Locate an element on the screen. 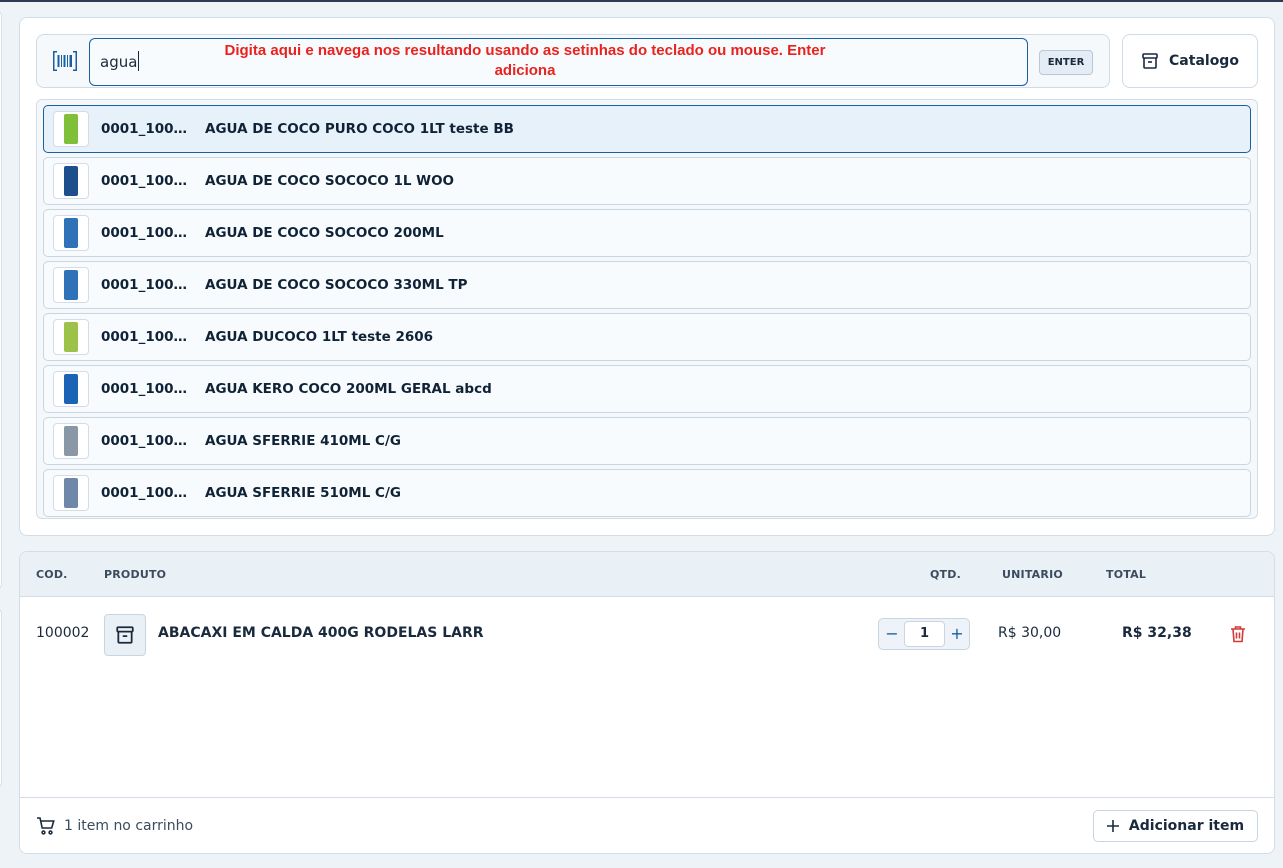 The image size is (1283, 868). result-code: 0001_100261 is located at coordinates (148, 389).